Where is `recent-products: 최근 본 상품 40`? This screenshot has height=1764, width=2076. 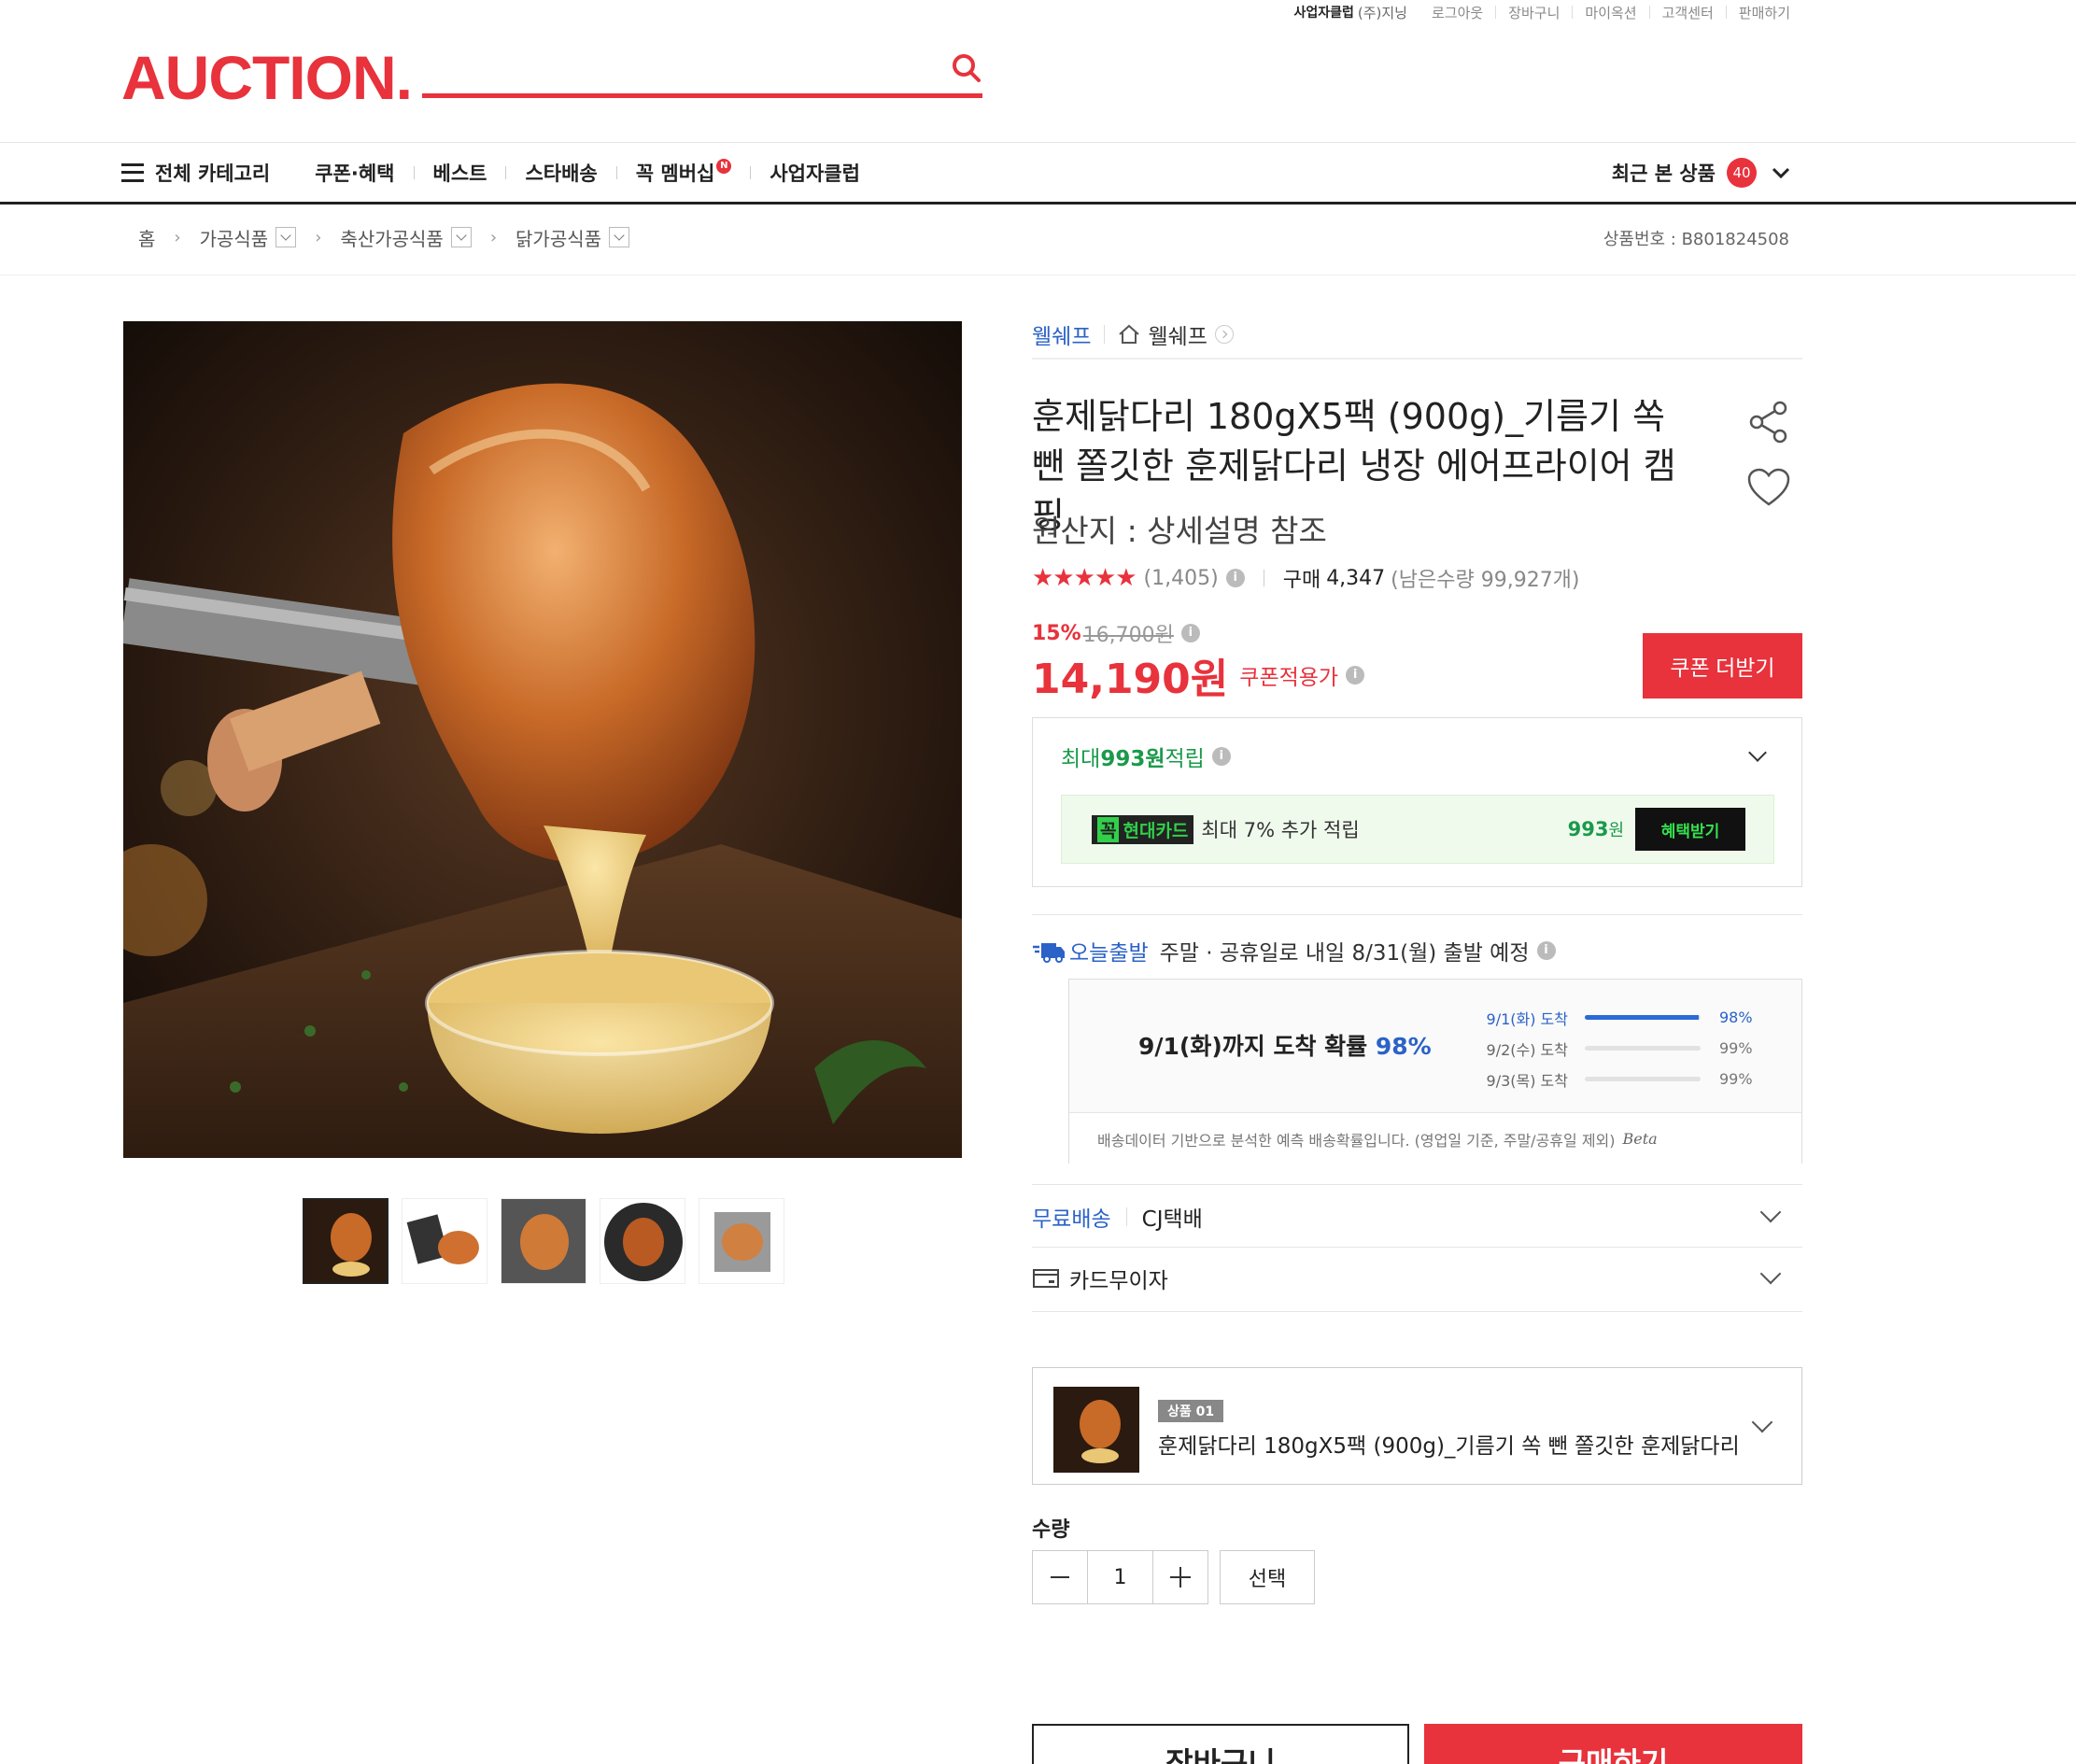 recent-products: 최근 본 상품 40 is located at coordinates (1701, 172).